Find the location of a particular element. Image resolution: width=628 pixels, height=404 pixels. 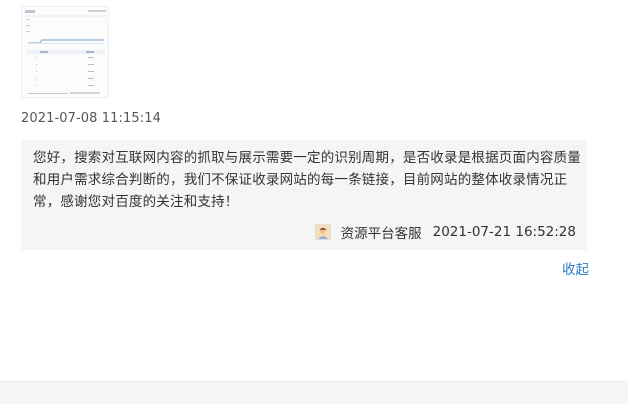

service-avatar-icon is located at coordinates (322, 232).